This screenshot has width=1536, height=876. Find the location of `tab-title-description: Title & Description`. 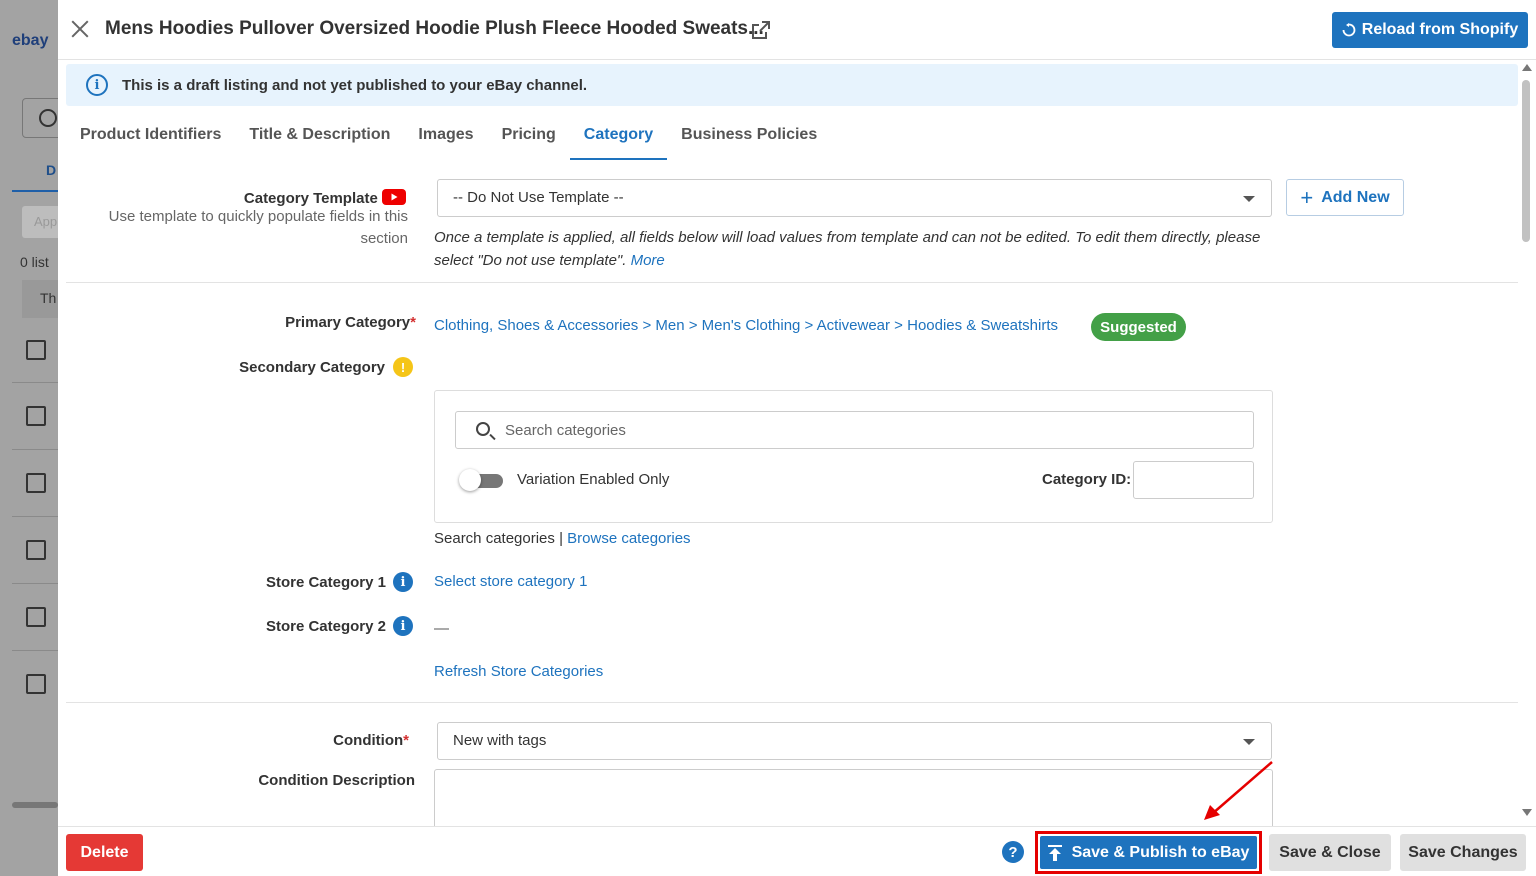

tab-title-description: Title & Description is located at coordinates (319, 136).